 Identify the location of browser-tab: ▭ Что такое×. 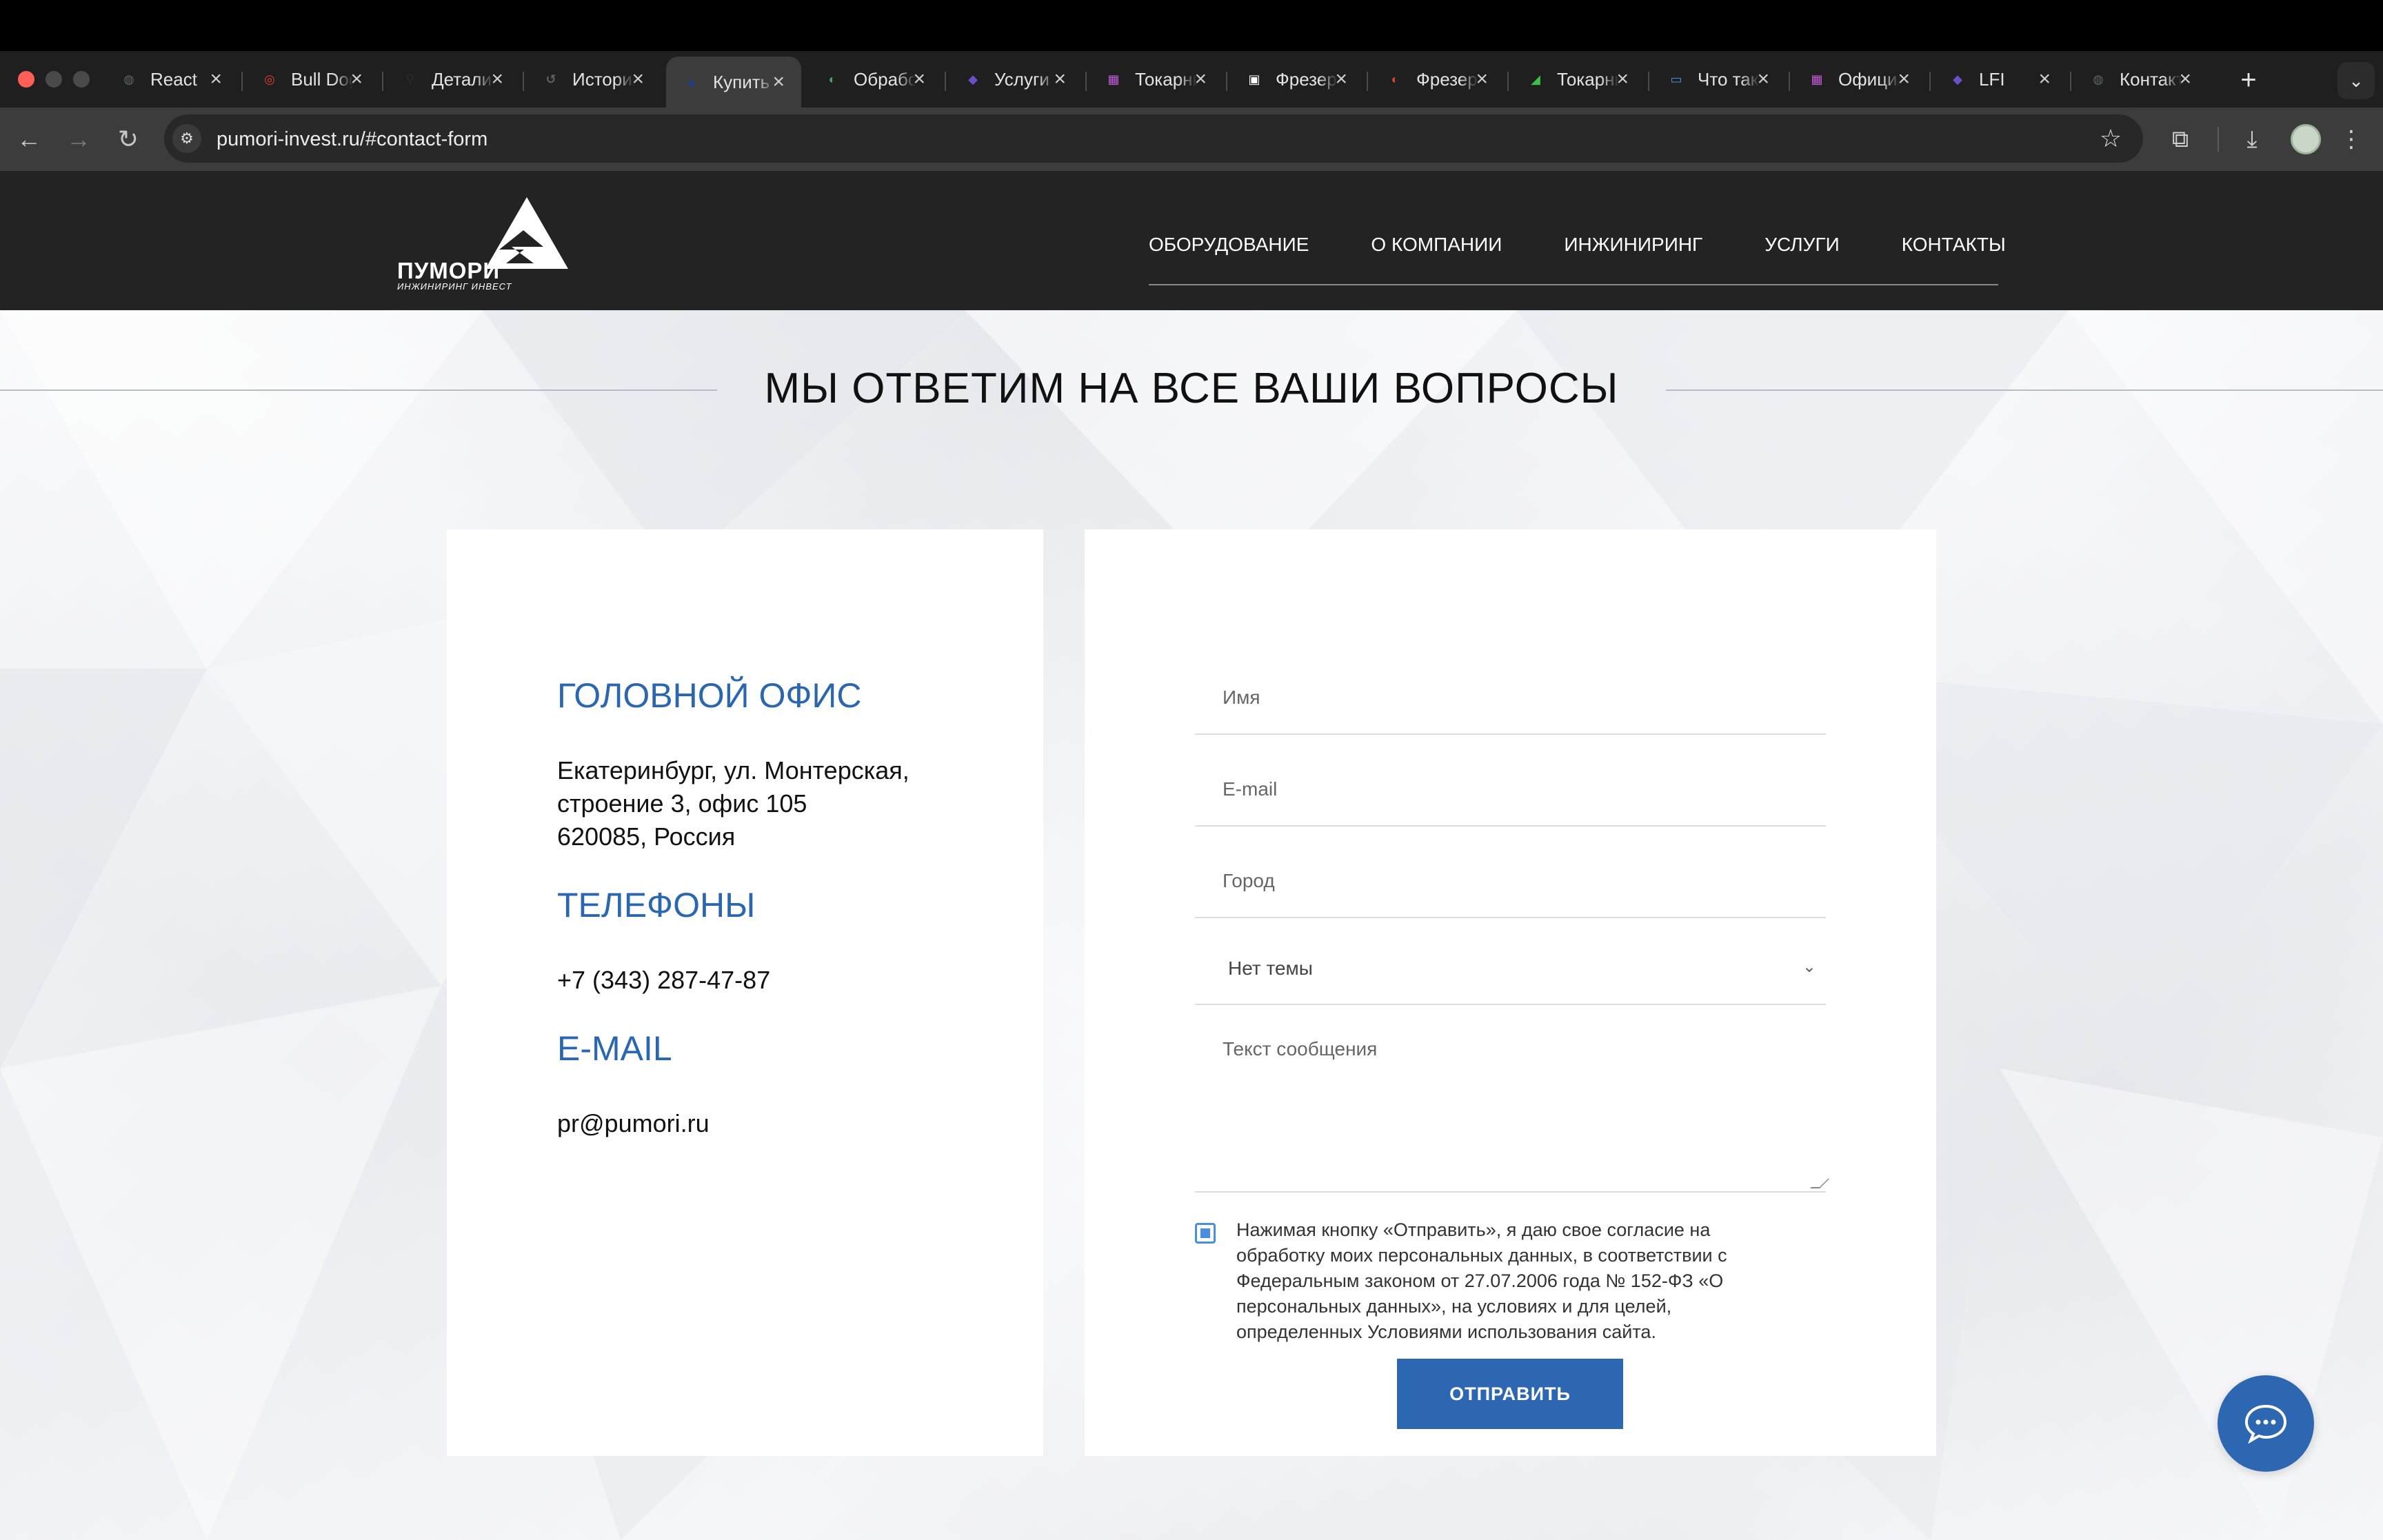
(1718, 80).